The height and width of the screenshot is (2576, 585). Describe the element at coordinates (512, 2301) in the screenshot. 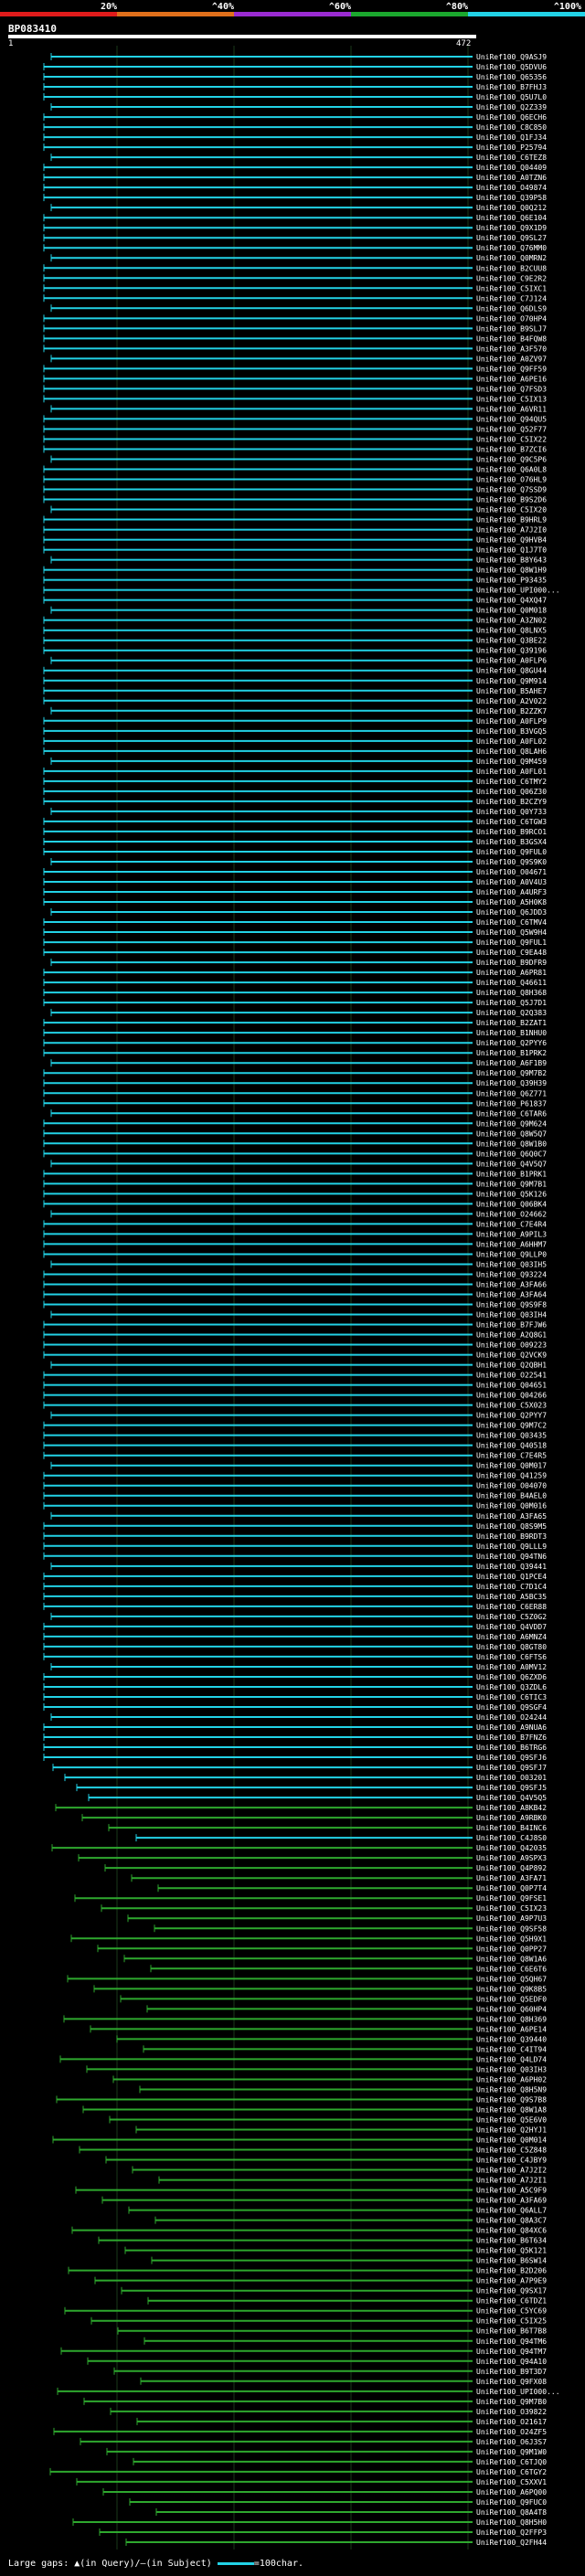

I see `hit-label: UniRef100_C6TDZ1` at that location.